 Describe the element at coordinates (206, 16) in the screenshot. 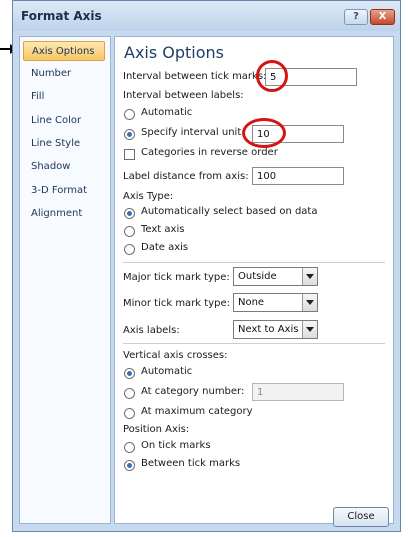

I see `title-bar: Format Axis ? X` at that location.